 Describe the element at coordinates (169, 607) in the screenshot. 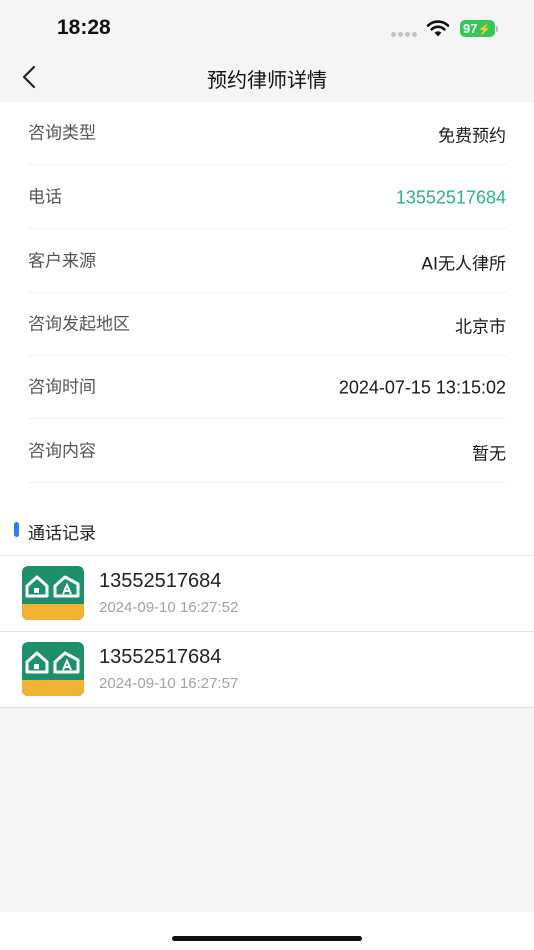

I see `call-time: 2024-09-10 16:27:52` at that location.